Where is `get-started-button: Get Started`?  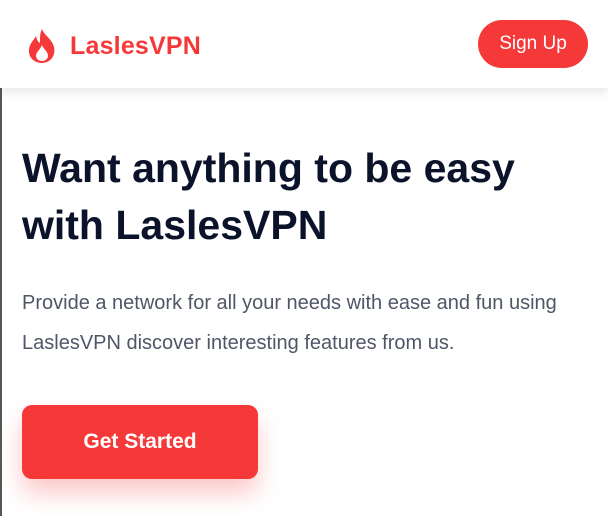 get-started-button: Get Started is located at coordinates (140, 442).